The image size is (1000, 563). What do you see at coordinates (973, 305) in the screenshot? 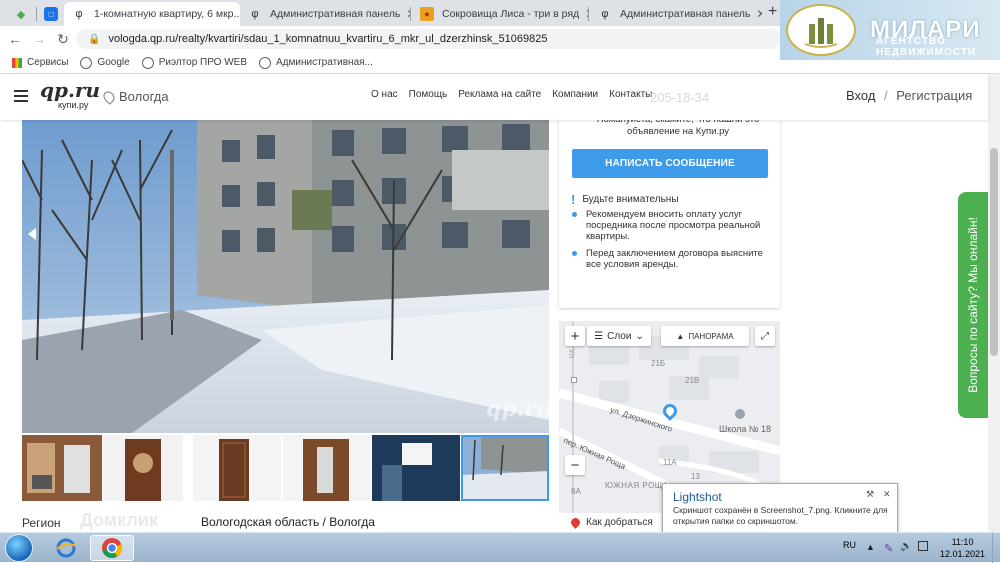
I see `online-chat-tab: Вопросы по сайту? Мы онлайн!` at bounding box center [973, 305].